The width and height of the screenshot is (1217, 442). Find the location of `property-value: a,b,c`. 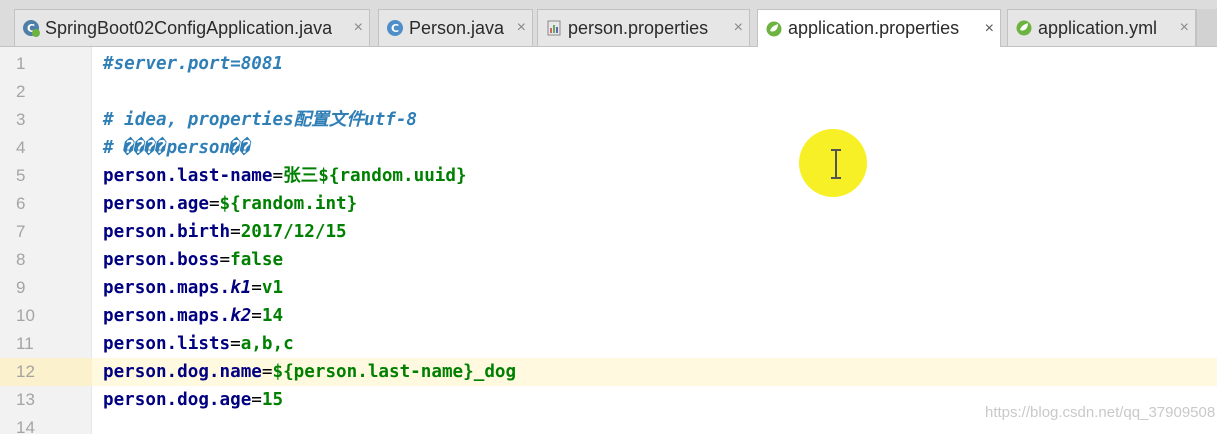

property-value: a,b,c is located at coordinates (267, 344).